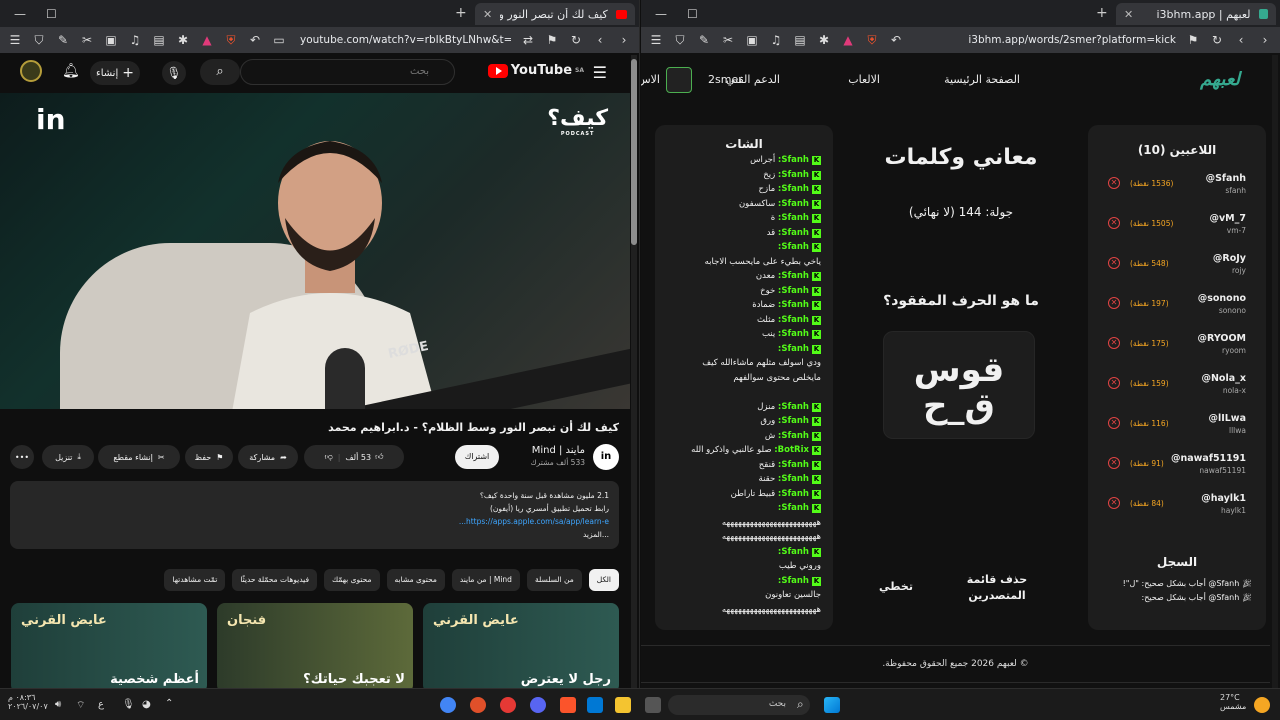 Image resolution: width=1280 pixels, height=720 pixels. What do you see at coordinates (603, 580) in the screenshot?
I see `chip-all: الكل` at bounding box center [603, 580].